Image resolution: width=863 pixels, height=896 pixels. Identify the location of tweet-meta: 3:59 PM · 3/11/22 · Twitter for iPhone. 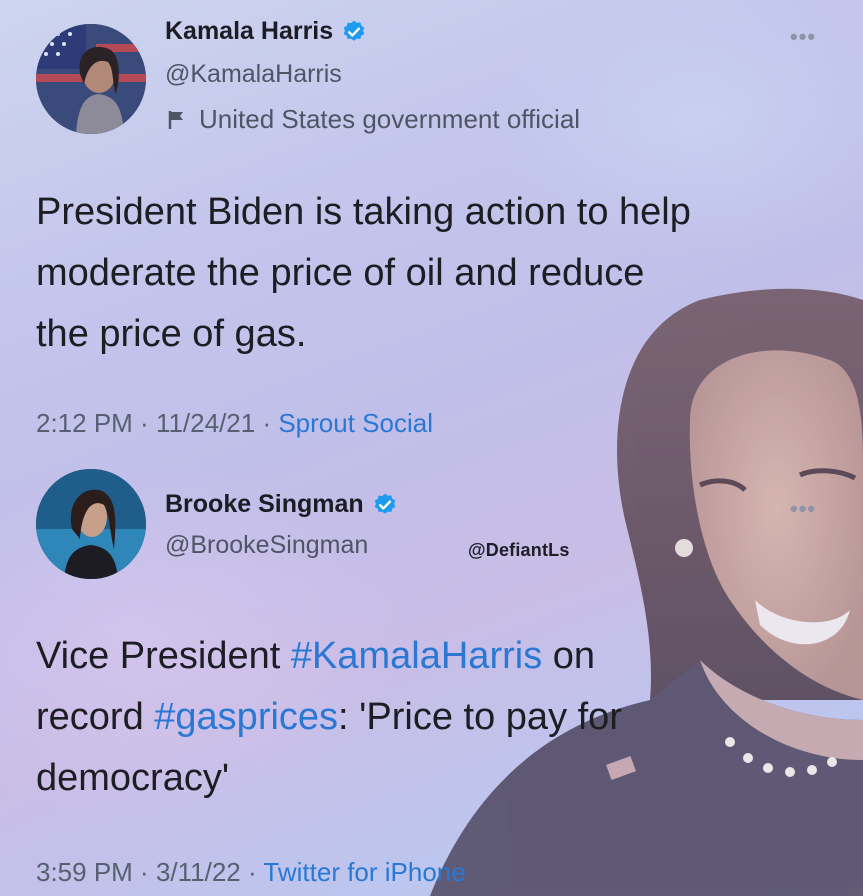
(251, 872).